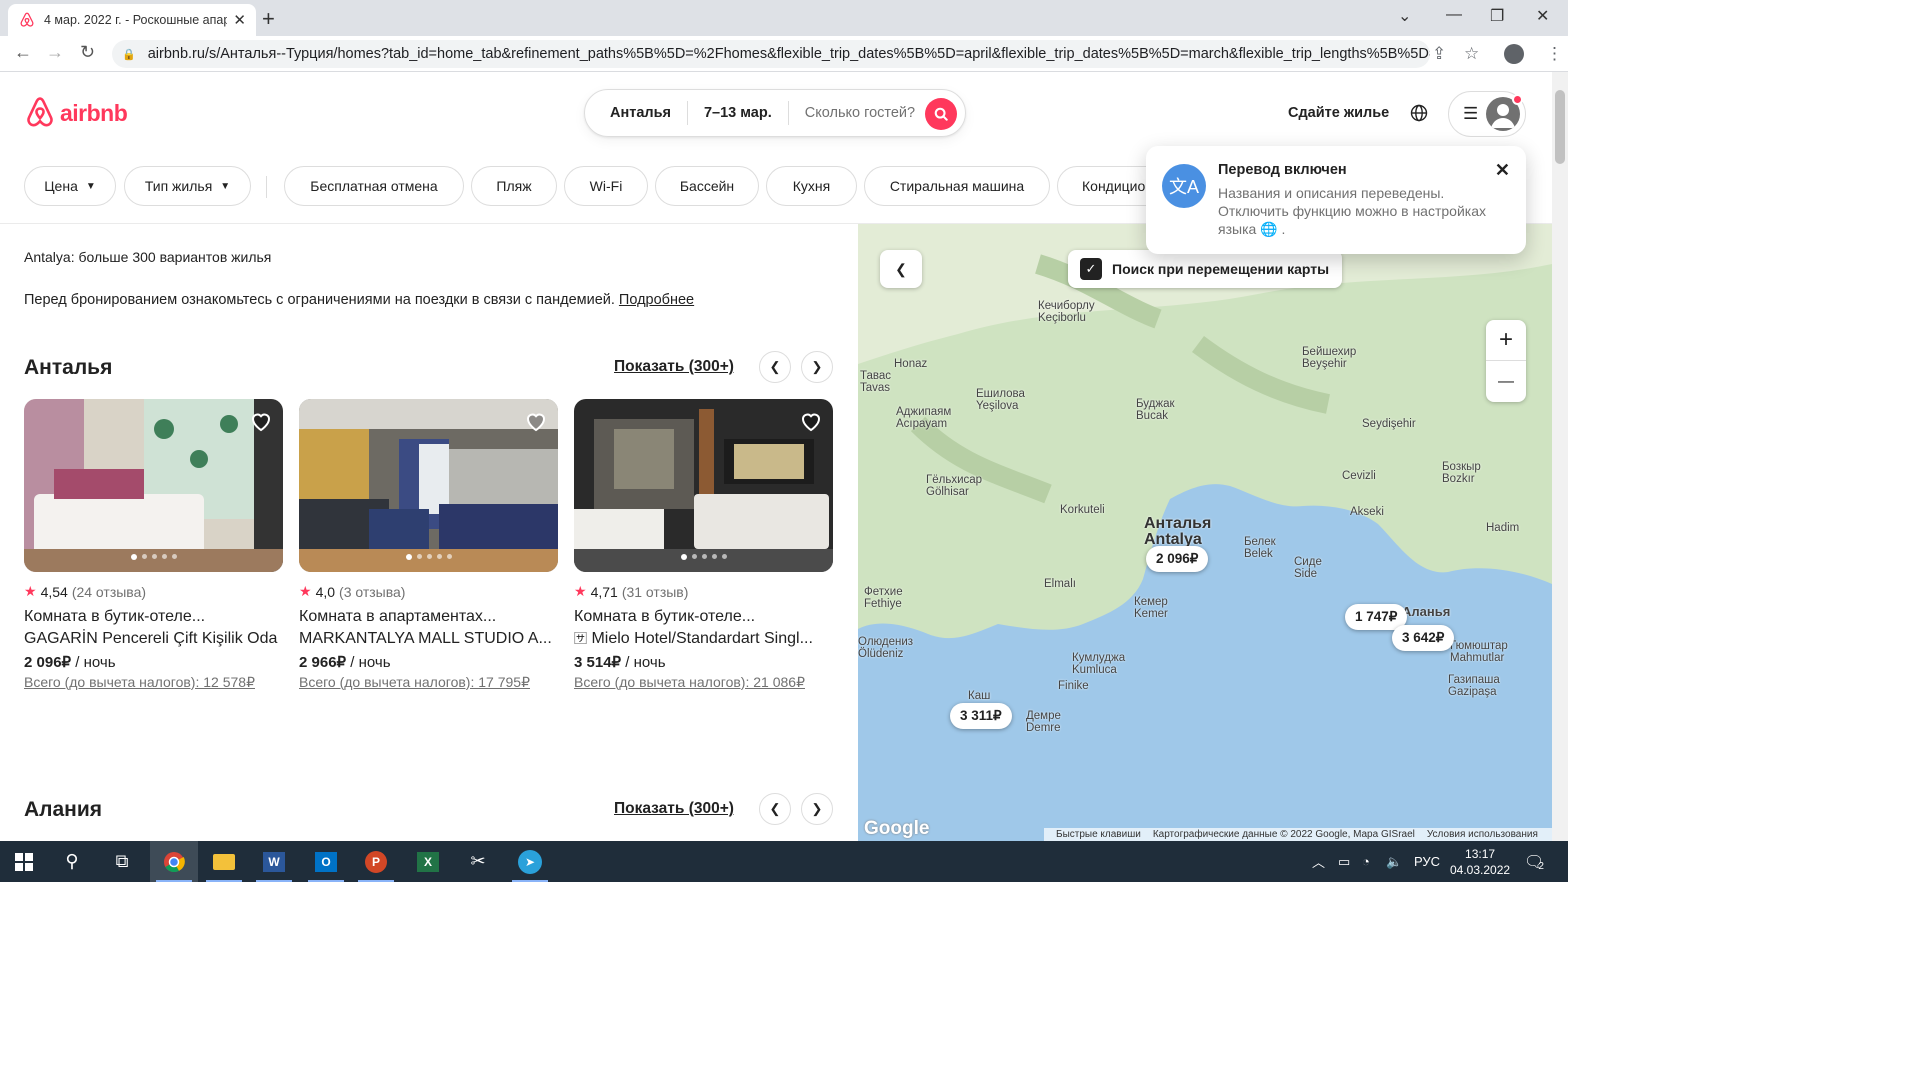  What do you see at coordinates (24, 861) in the screenshot?
I see `windows-start-icon` at bounding box center [24, 861].